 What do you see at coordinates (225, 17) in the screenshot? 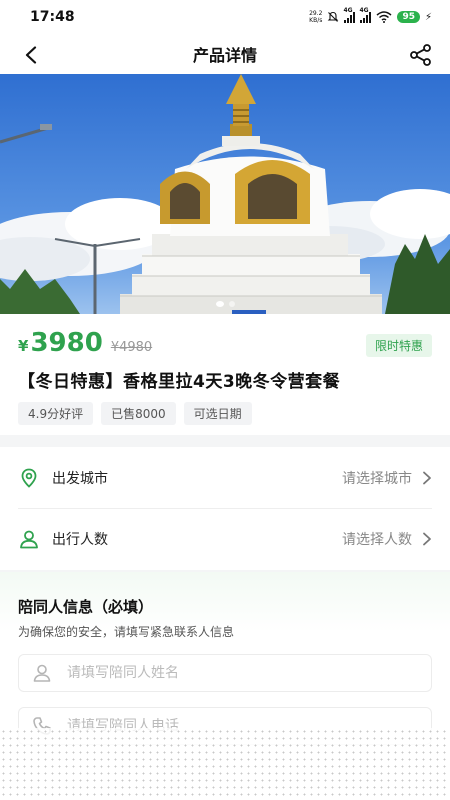
I see `status-bar: 17:48 29.2 KB/s 4G 4G 95 ⚡` at bounding box center [225, 17].